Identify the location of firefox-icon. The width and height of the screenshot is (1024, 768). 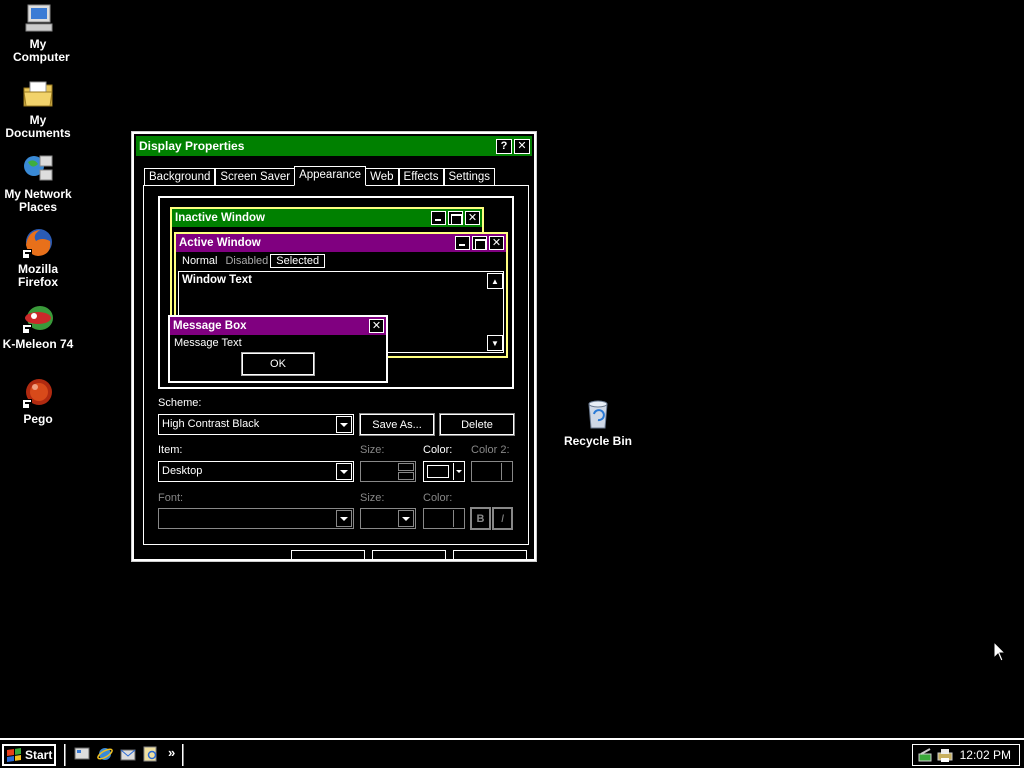
(38, 243).